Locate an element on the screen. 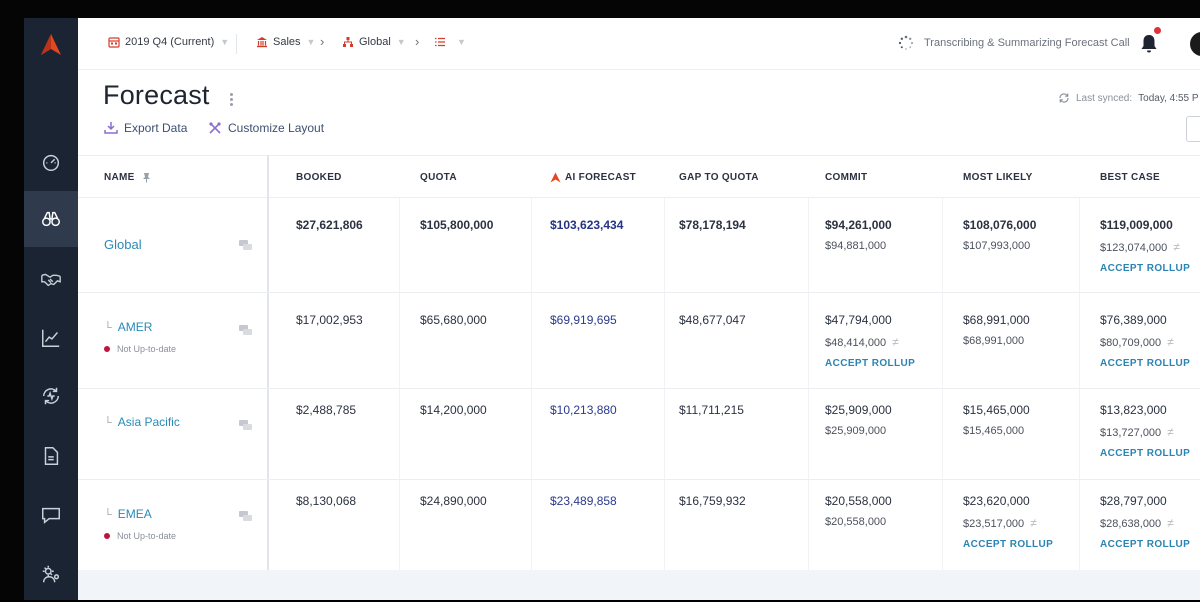 This screenshot has width=1200, height=602. column-header-label: NAME is located at coordinates (119, 177).